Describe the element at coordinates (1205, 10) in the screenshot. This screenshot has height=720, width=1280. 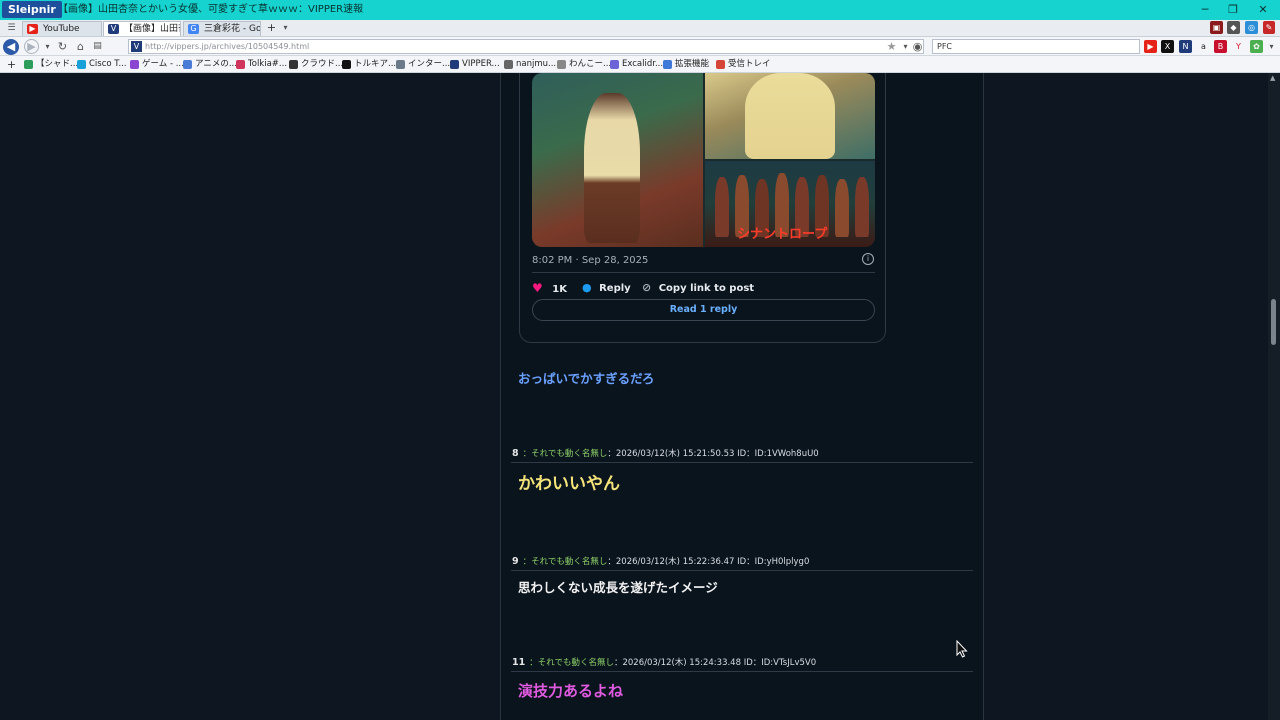
I see `minimize-button: ─` at that location.